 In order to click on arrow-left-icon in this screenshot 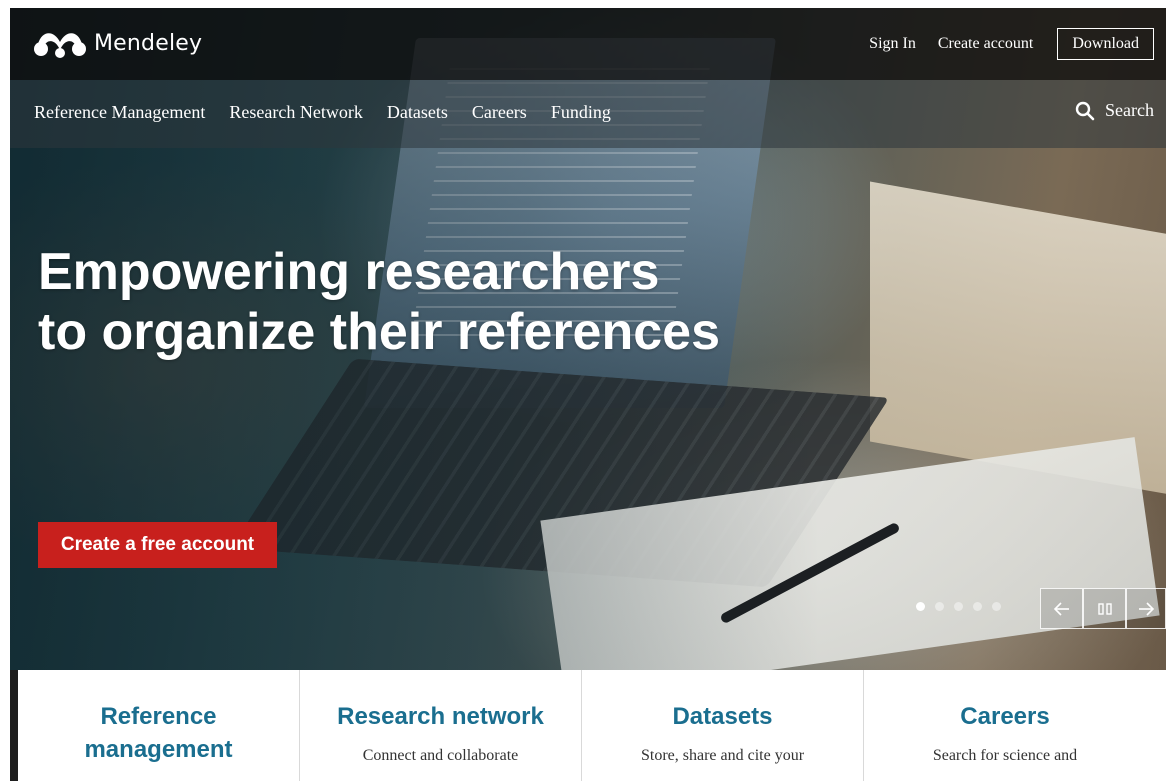, I will do `click(1061, 608)`.